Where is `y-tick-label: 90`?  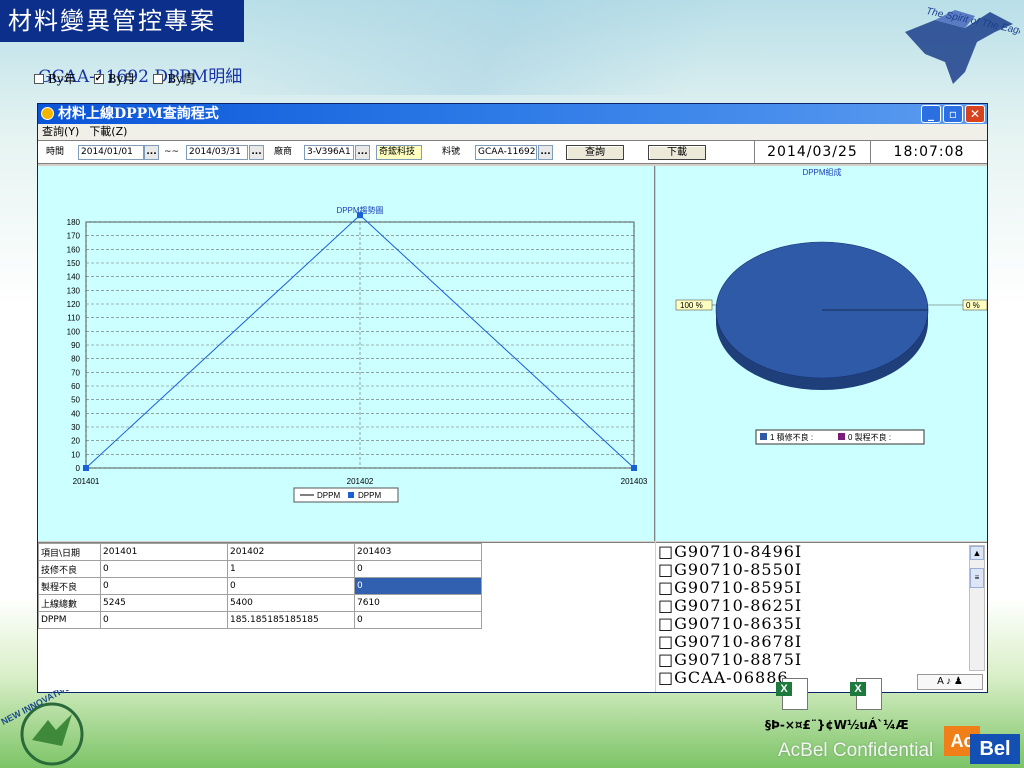
y-tick-label: 90 is located at coordinates (75, 345).